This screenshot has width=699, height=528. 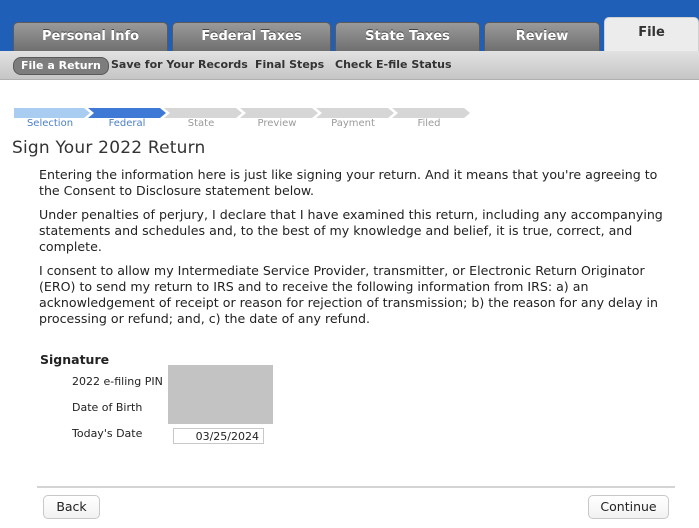 What do you see at coordinates (117, 381) in the screenshot?
I see `pin-label: 2022 e-filing PIN` at bounding box center [117, 381].